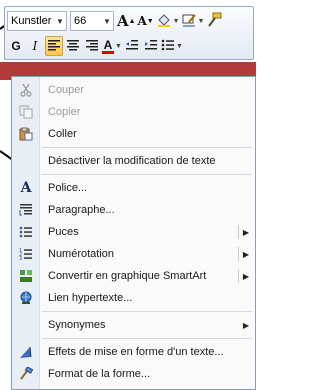 The image size is (320, 390). I want to click on pen-outline-icon, so click(189, 21).